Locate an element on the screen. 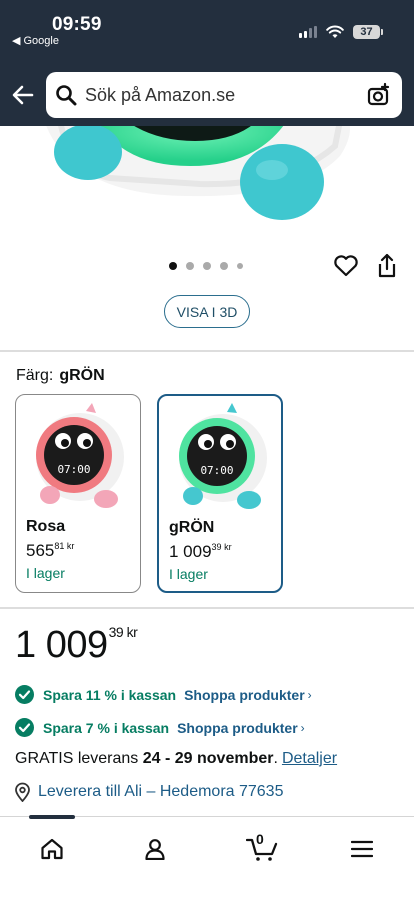  option-name: gRÖN is located at coordinates (192, 527).